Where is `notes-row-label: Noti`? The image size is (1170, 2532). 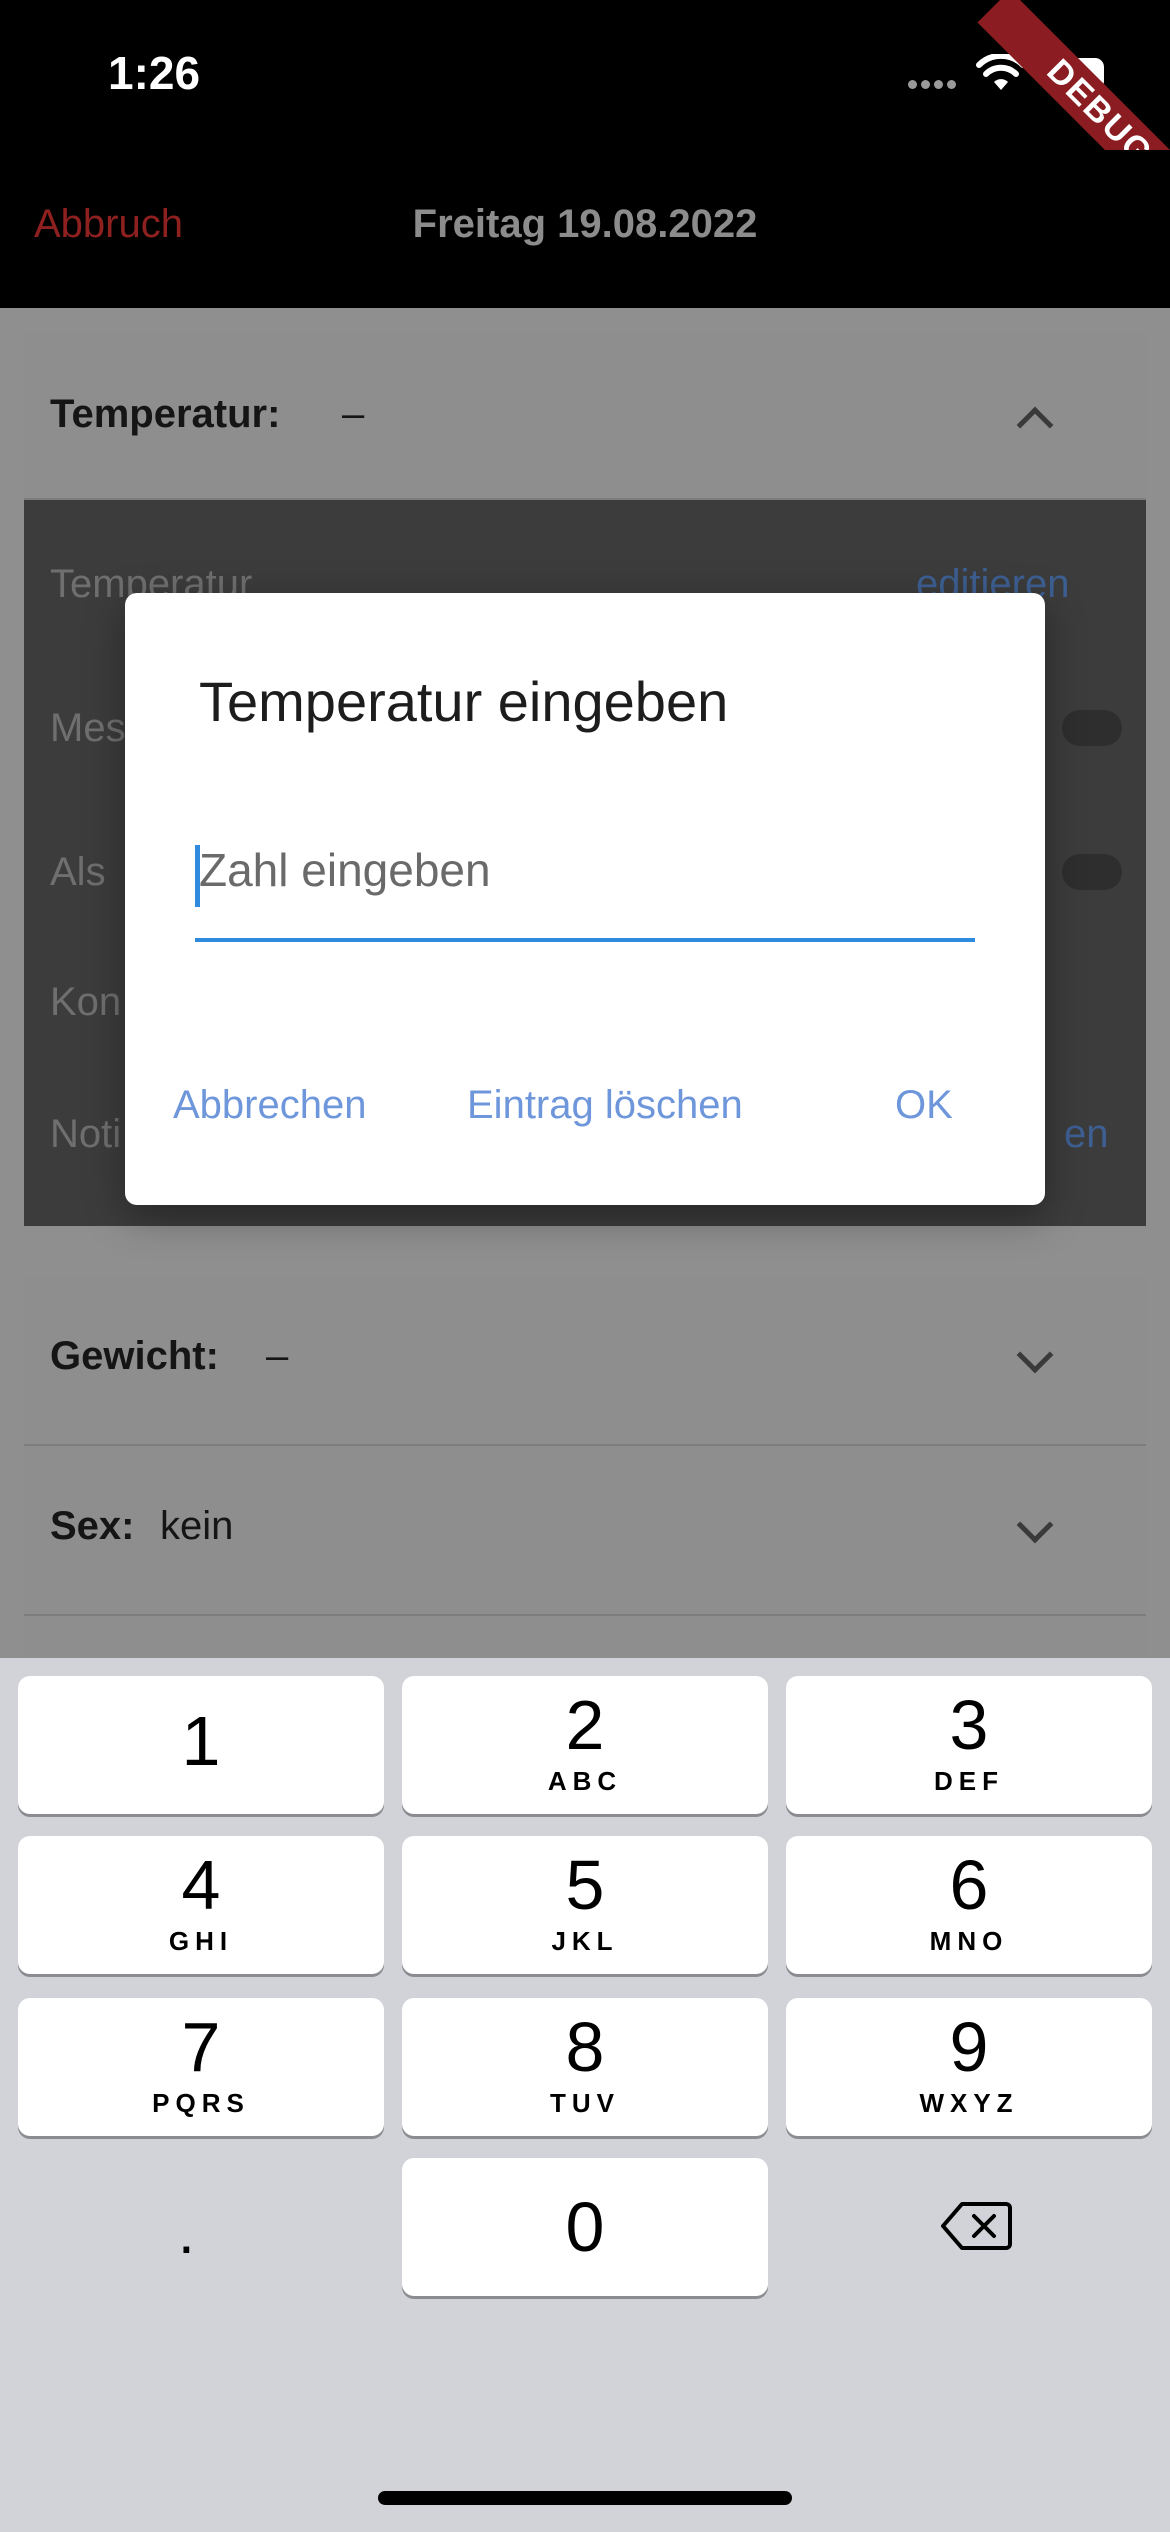
notes-row-label: Noti is located at coordinates (86, 1134).